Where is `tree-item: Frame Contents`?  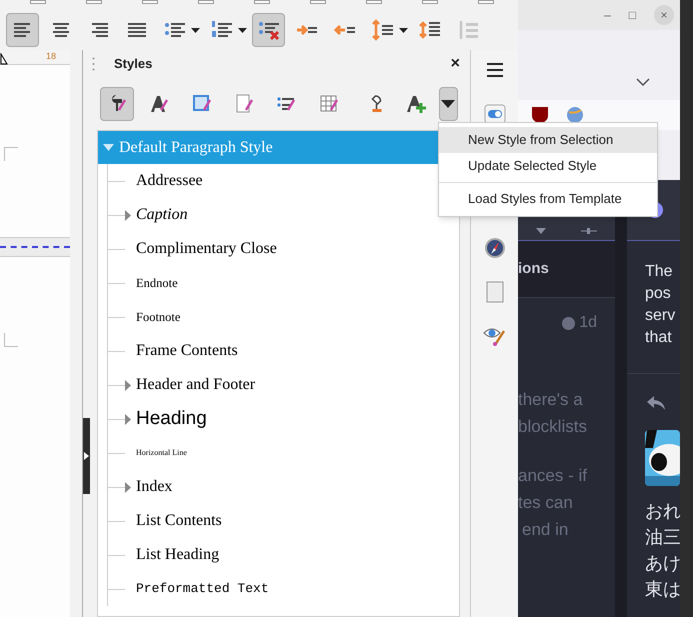
tree-item: Frame Contents is located at coordinates (187, 351).